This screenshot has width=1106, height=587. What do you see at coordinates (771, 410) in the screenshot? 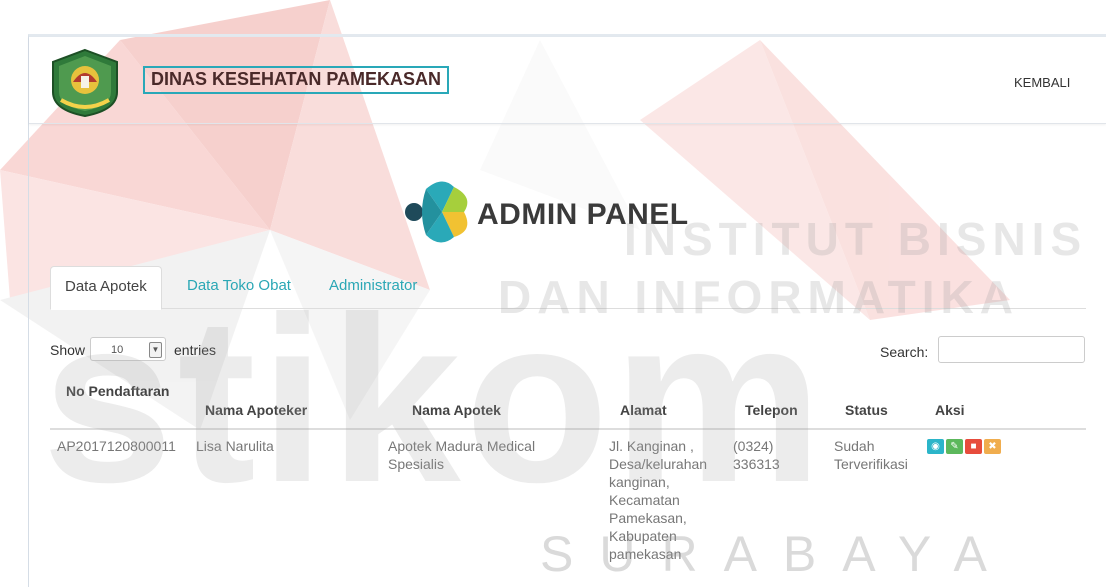
I see `column-header-telepon: Telepon` at bounding box center [771, 410].